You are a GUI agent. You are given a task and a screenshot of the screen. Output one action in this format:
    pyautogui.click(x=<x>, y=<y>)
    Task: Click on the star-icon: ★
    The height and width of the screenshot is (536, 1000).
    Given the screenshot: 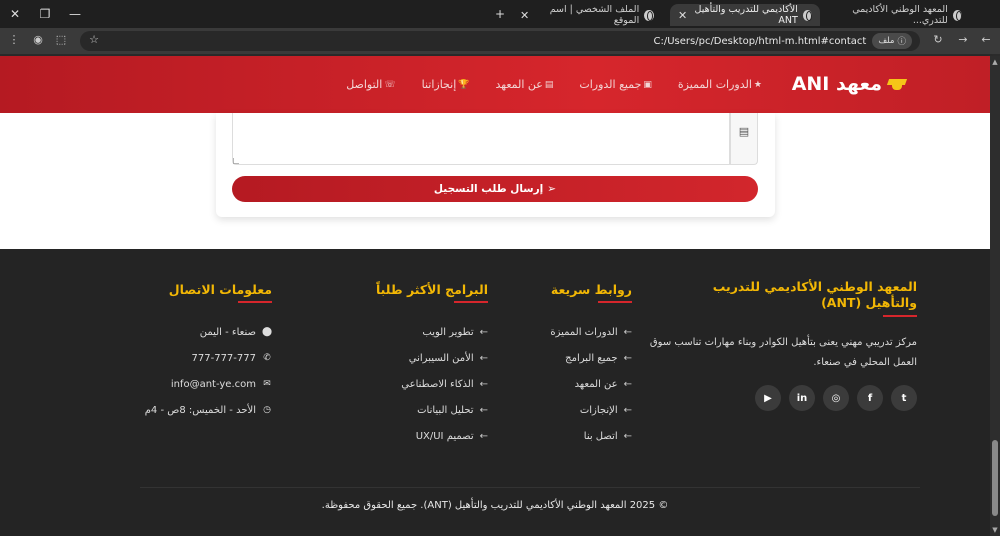 What is the action you would take?
    pyautogui.click(x=757, y=84)
    